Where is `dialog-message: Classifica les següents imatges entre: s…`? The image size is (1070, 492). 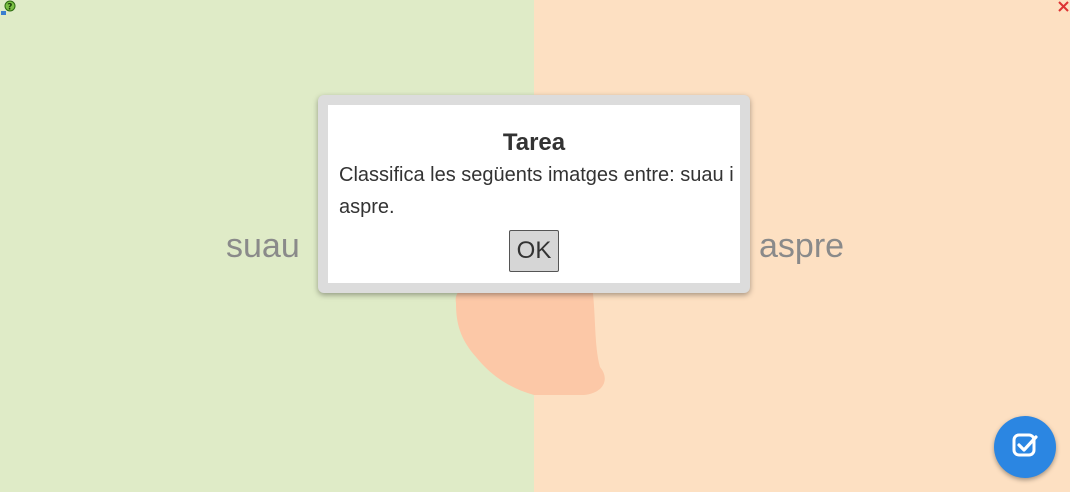
dialog-message: Classifica les següents imatges entre: s… is located at coordinates (536, 191).